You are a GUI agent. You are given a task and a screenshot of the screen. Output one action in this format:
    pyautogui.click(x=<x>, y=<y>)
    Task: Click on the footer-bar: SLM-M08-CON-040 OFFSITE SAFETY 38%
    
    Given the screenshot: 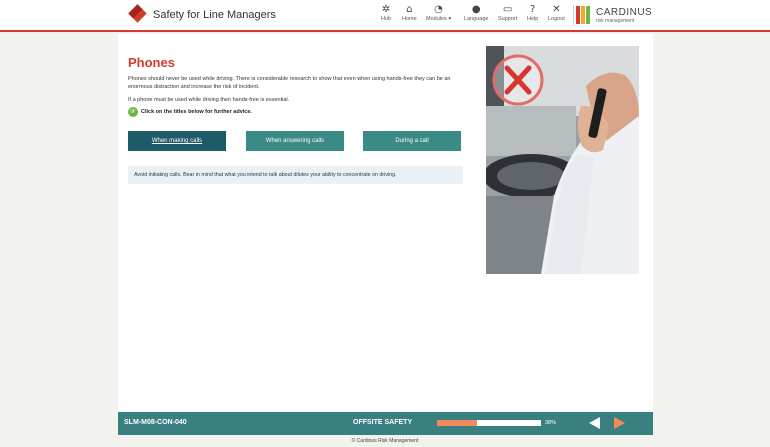 What is the action you would take?
    pyautogui.click(x=385, y=423)
    